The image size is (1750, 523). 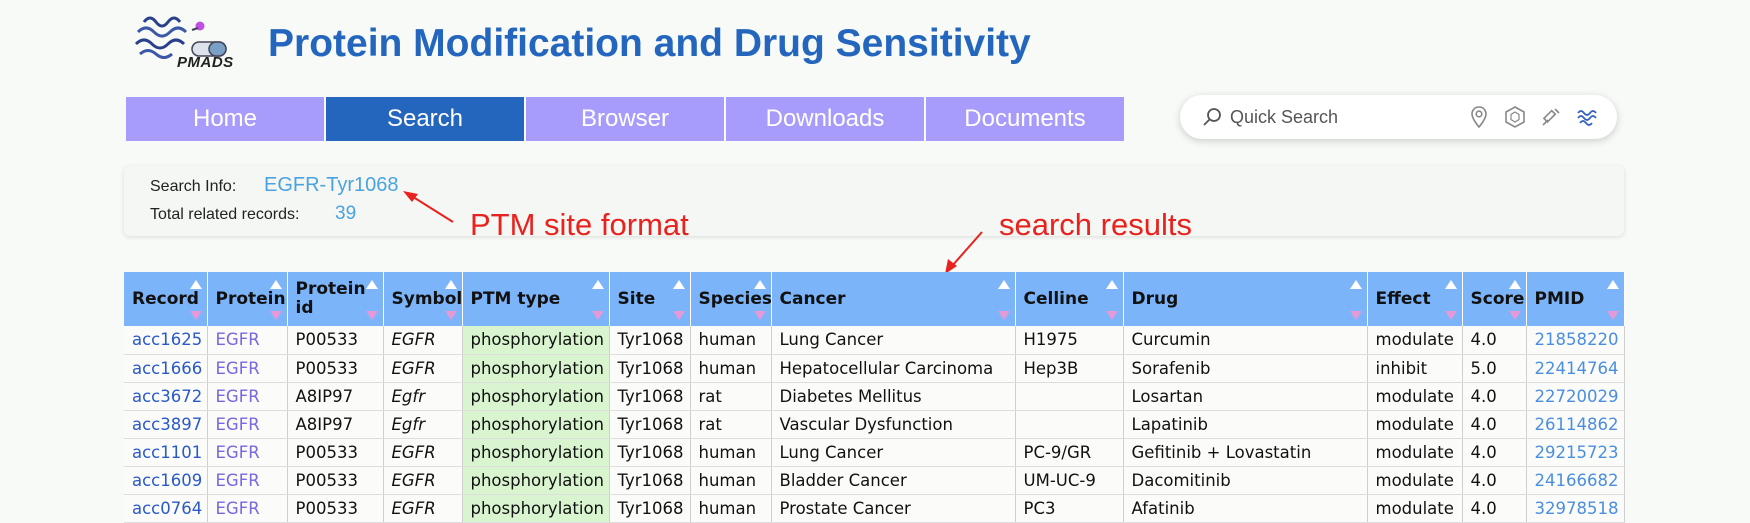 I want to click on tab-browser: Browser, so click(x=625, y=119).